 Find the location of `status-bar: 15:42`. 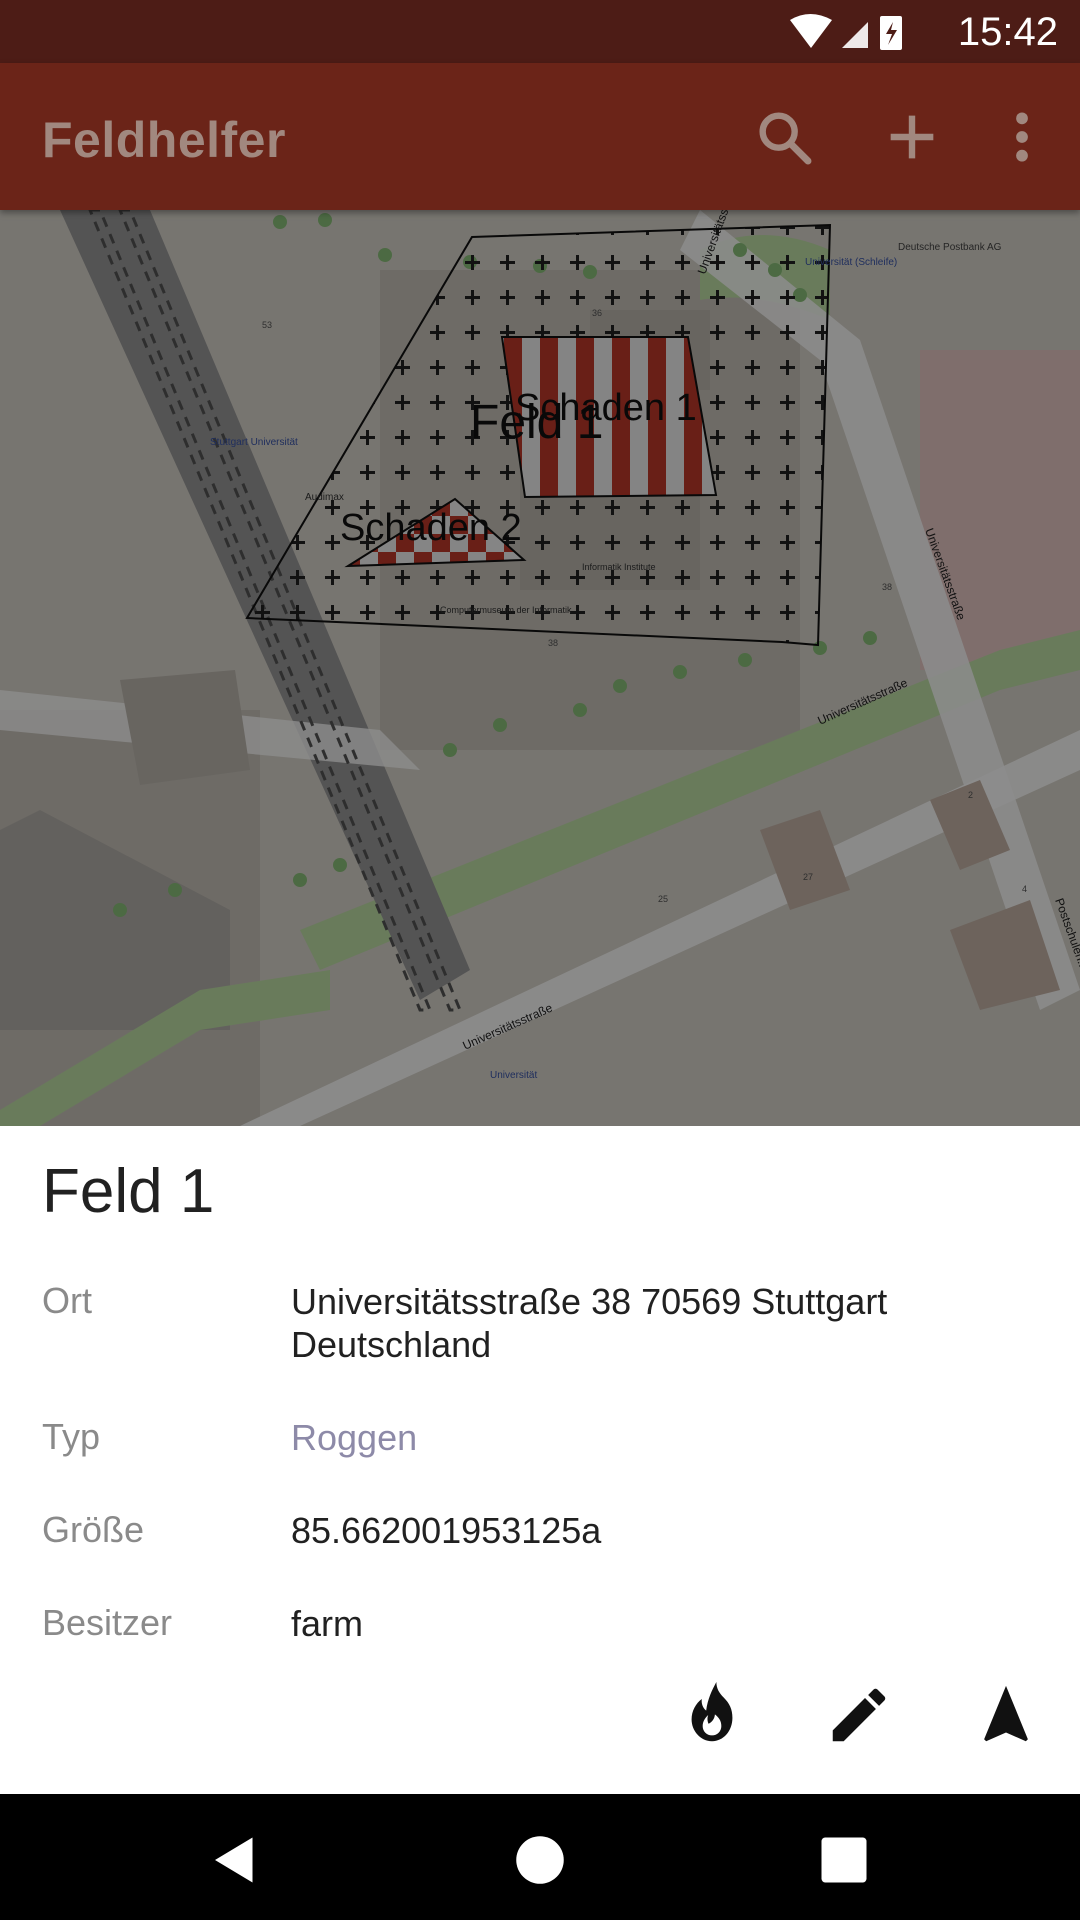

status-bar: 15:42 is located at coordinates (540, 31).